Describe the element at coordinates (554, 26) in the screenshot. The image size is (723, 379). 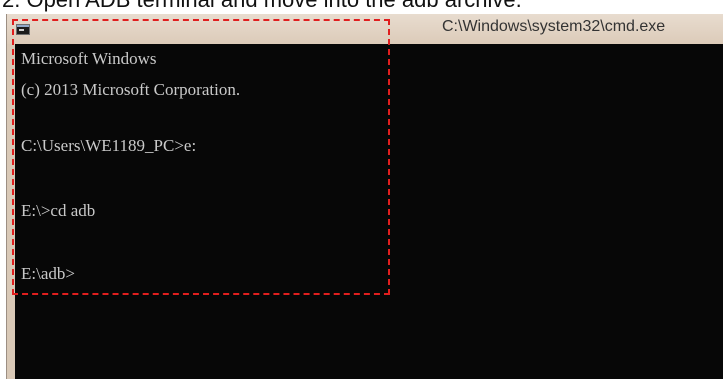
I see `window-title: C:\Windows\system32\cmd.exe` at that location.